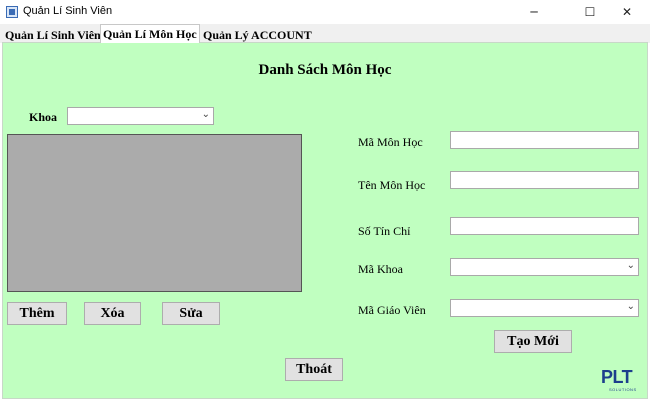 This screenshot has width=650, height=401. Describe the element at coordinates (617, 377) in the screenshot. I see `plt-logo: PLT` at that location.